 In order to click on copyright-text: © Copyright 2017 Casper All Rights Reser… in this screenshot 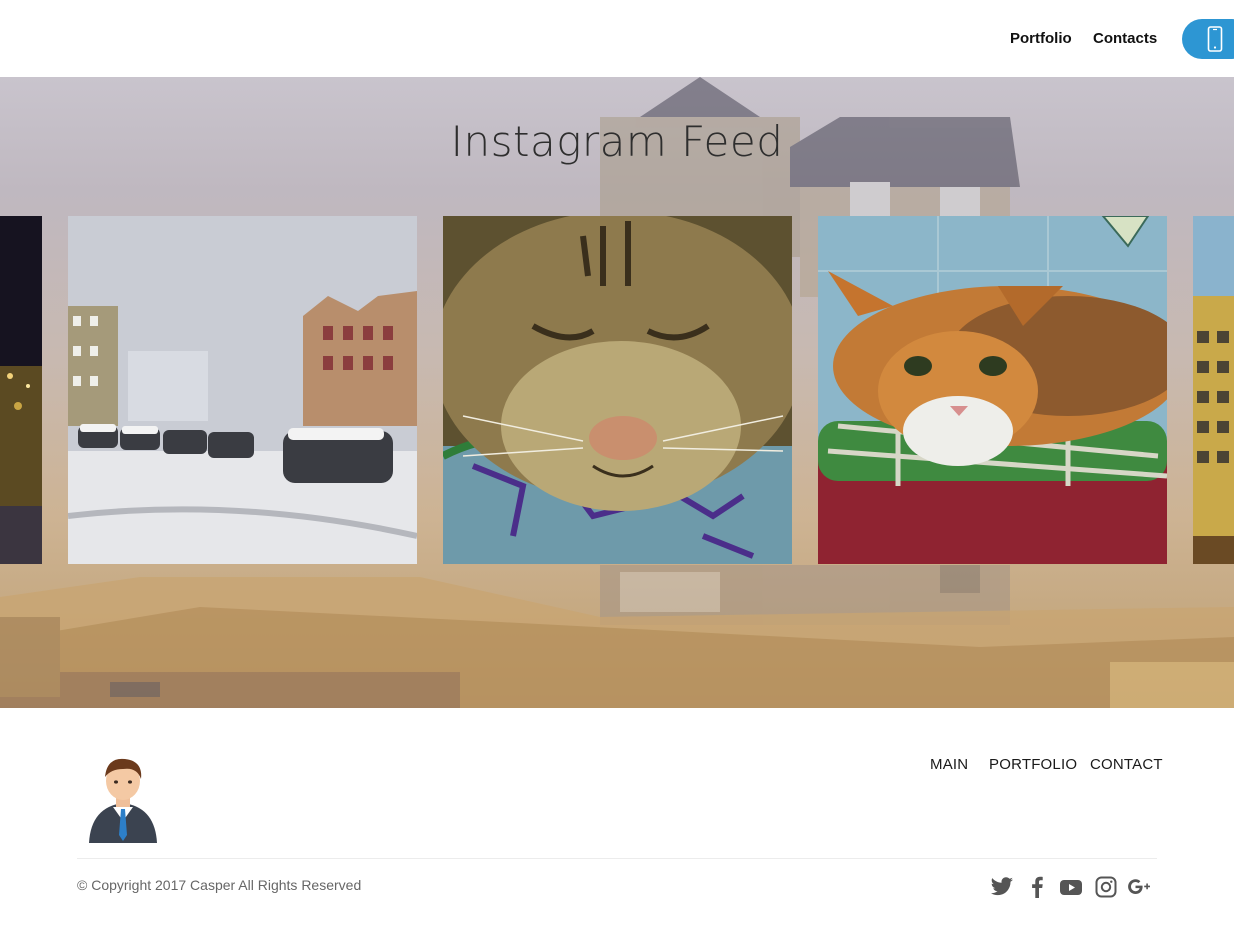, I will do `click(219, 885)`.